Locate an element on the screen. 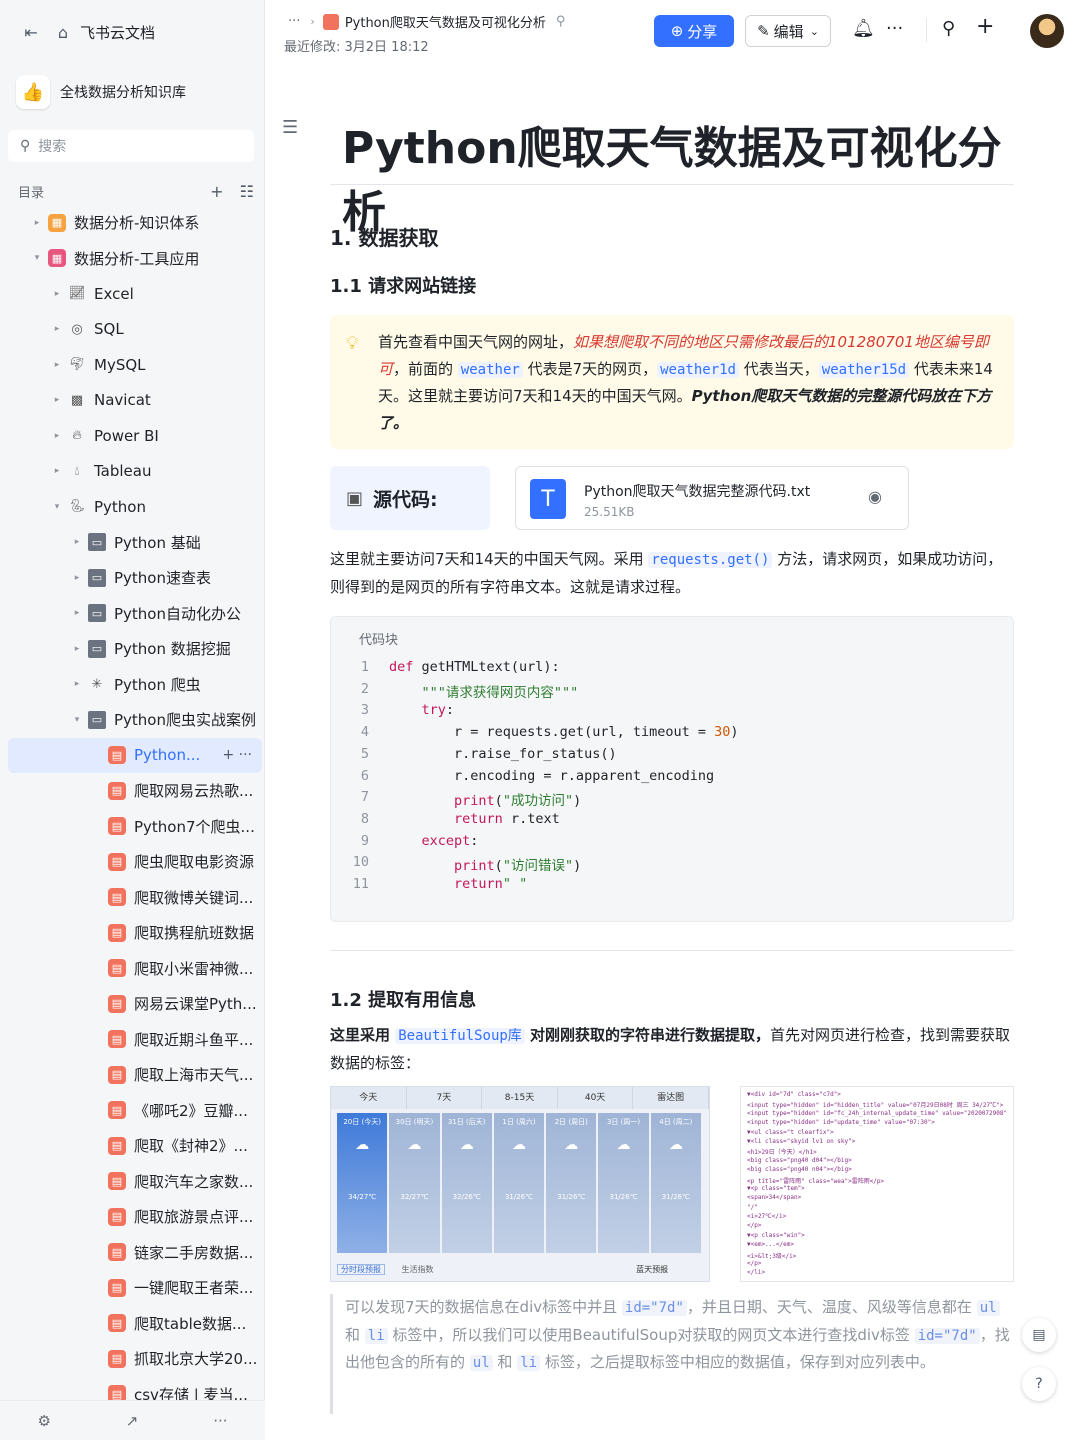 Image resolution: width=1080 pixels, height=1440 pixels. file-attachment: T Python爬取天气数据完整源代码.txt 25.51KB ◉ is located at coordinates (712, 498).